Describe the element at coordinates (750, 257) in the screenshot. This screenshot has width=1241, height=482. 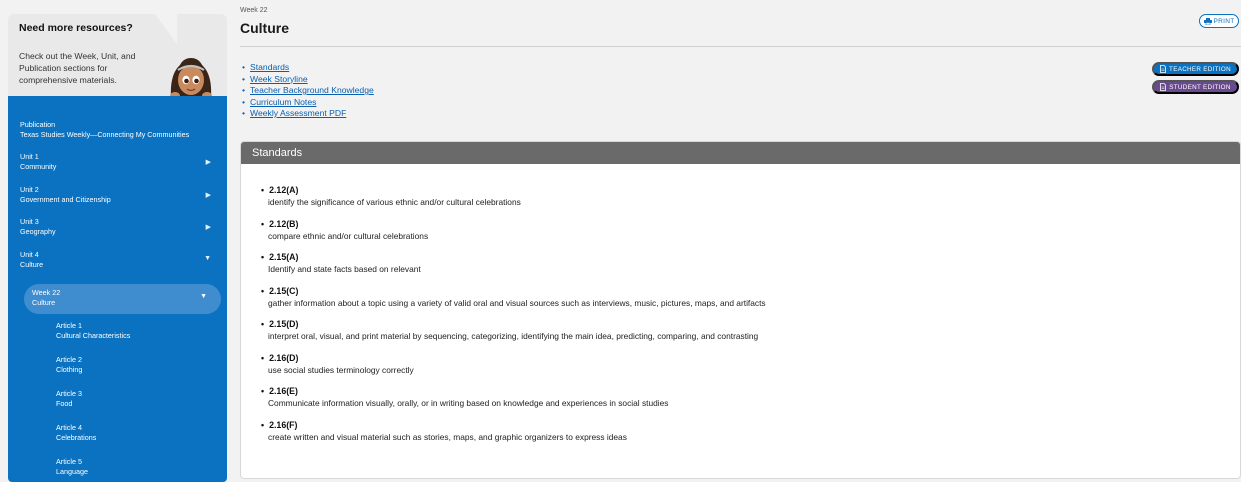
I see `standard-code: 2.15(A)` at that location.